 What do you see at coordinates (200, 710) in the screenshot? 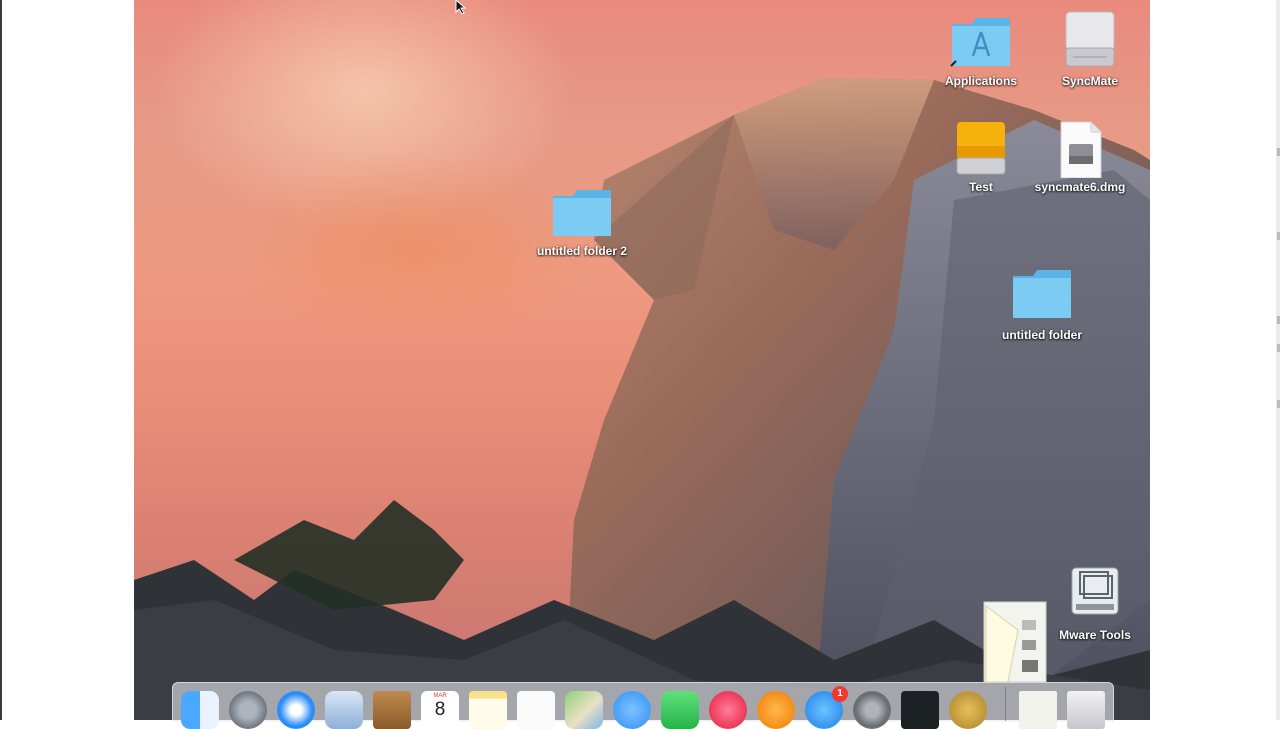
I see `finder-icon` at bounding box center [200, 710].